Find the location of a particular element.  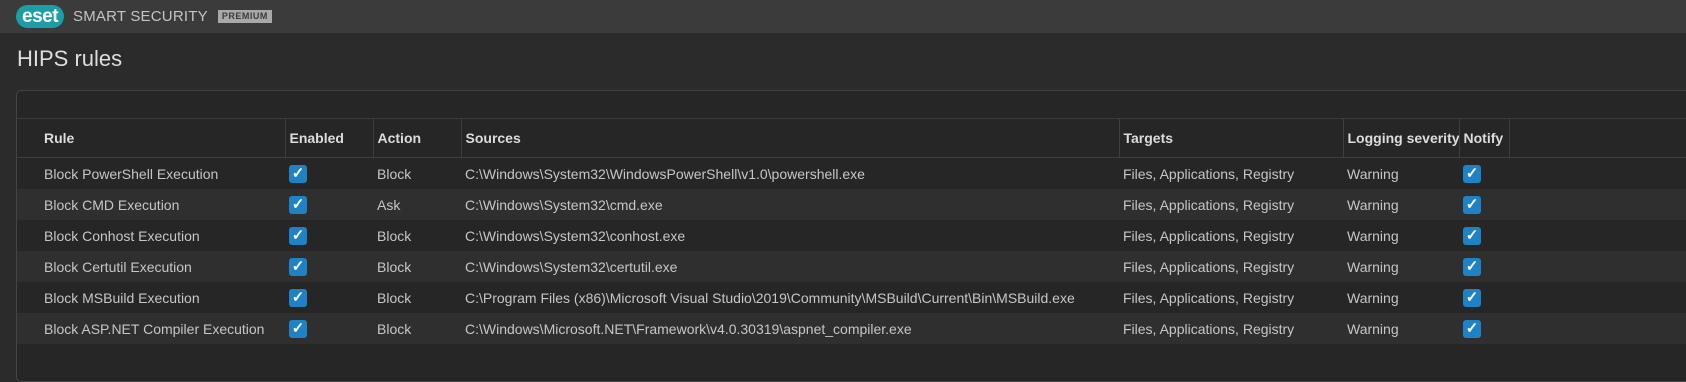

sources-cell: C:\Windows\System32\conhost.exe is located at coordinates (575, 235).